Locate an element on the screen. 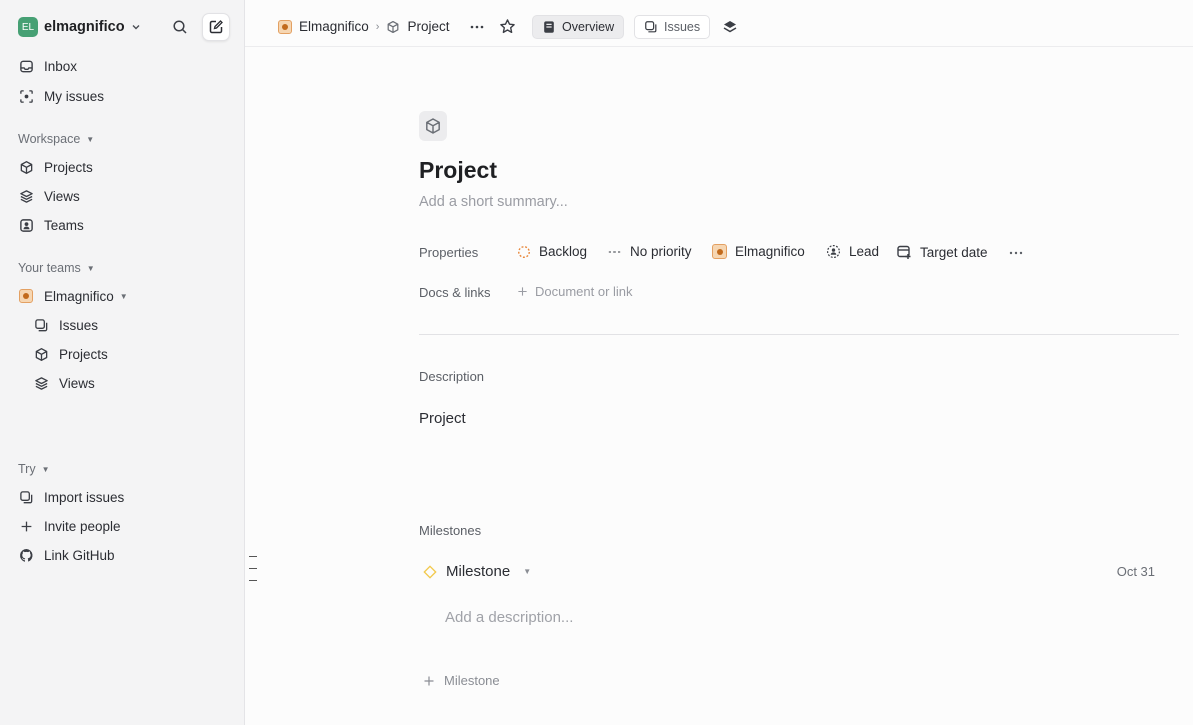  team-icon is located at coordinates (26, 225).